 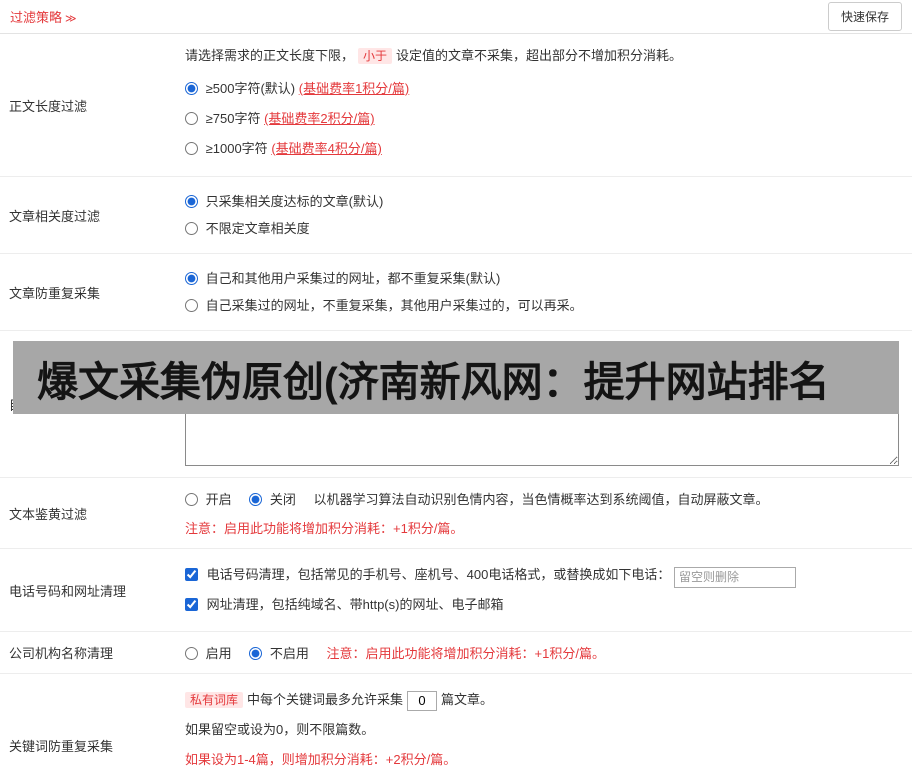 What do you see at coordinates (280, 729) in the screenshot?
I see `keyword-rule-zero: 如果留空或设为0，则不限篇数。` at bounding box center [280, 729].